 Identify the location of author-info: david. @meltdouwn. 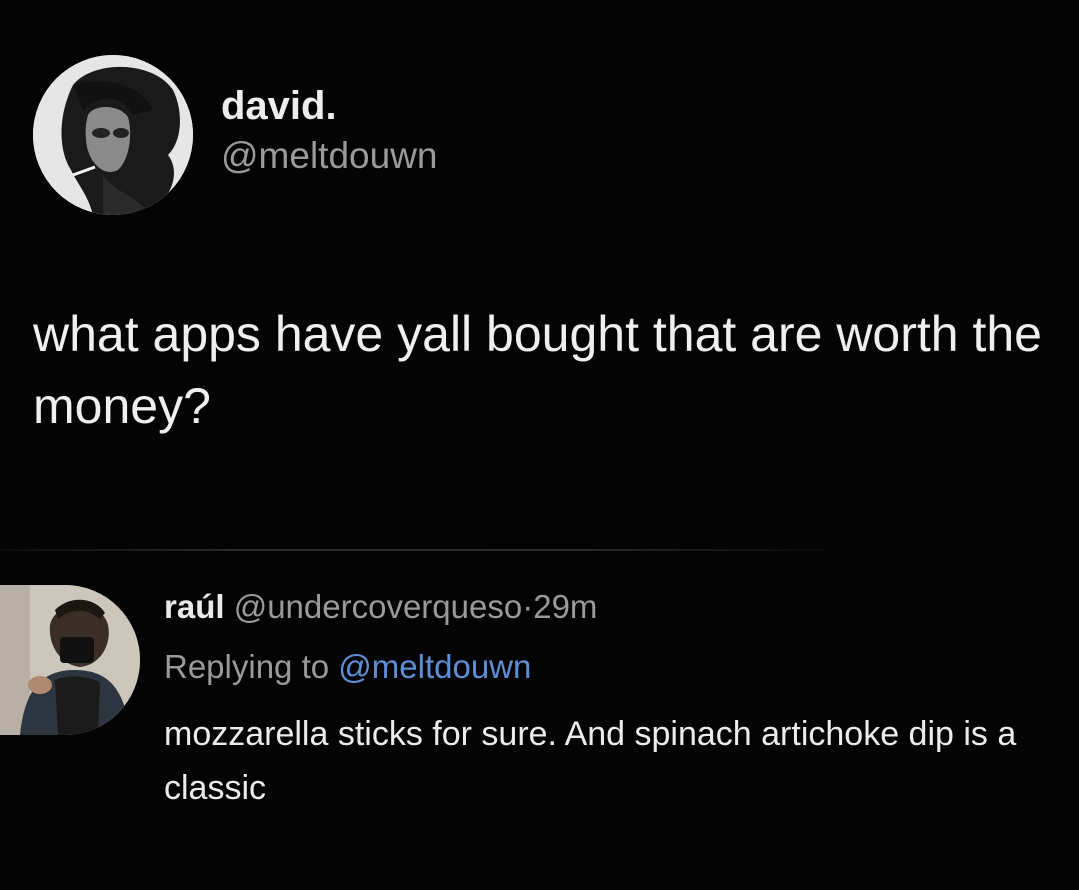
(329, 131).